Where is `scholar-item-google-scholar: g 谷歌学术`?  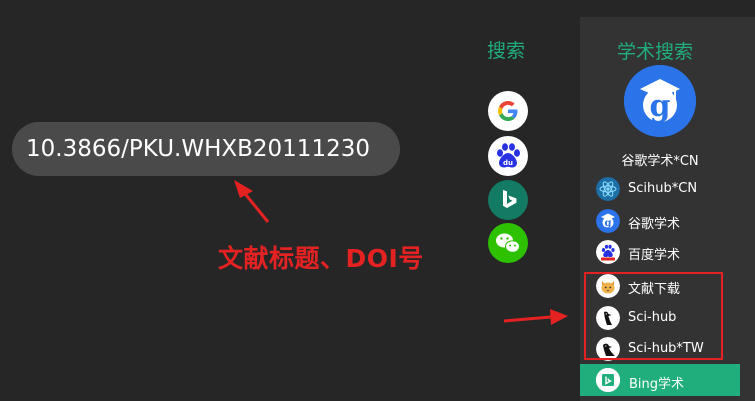
scholar-item-google-scholar: g 谷歌学术 is located at coordinates (669, 221).